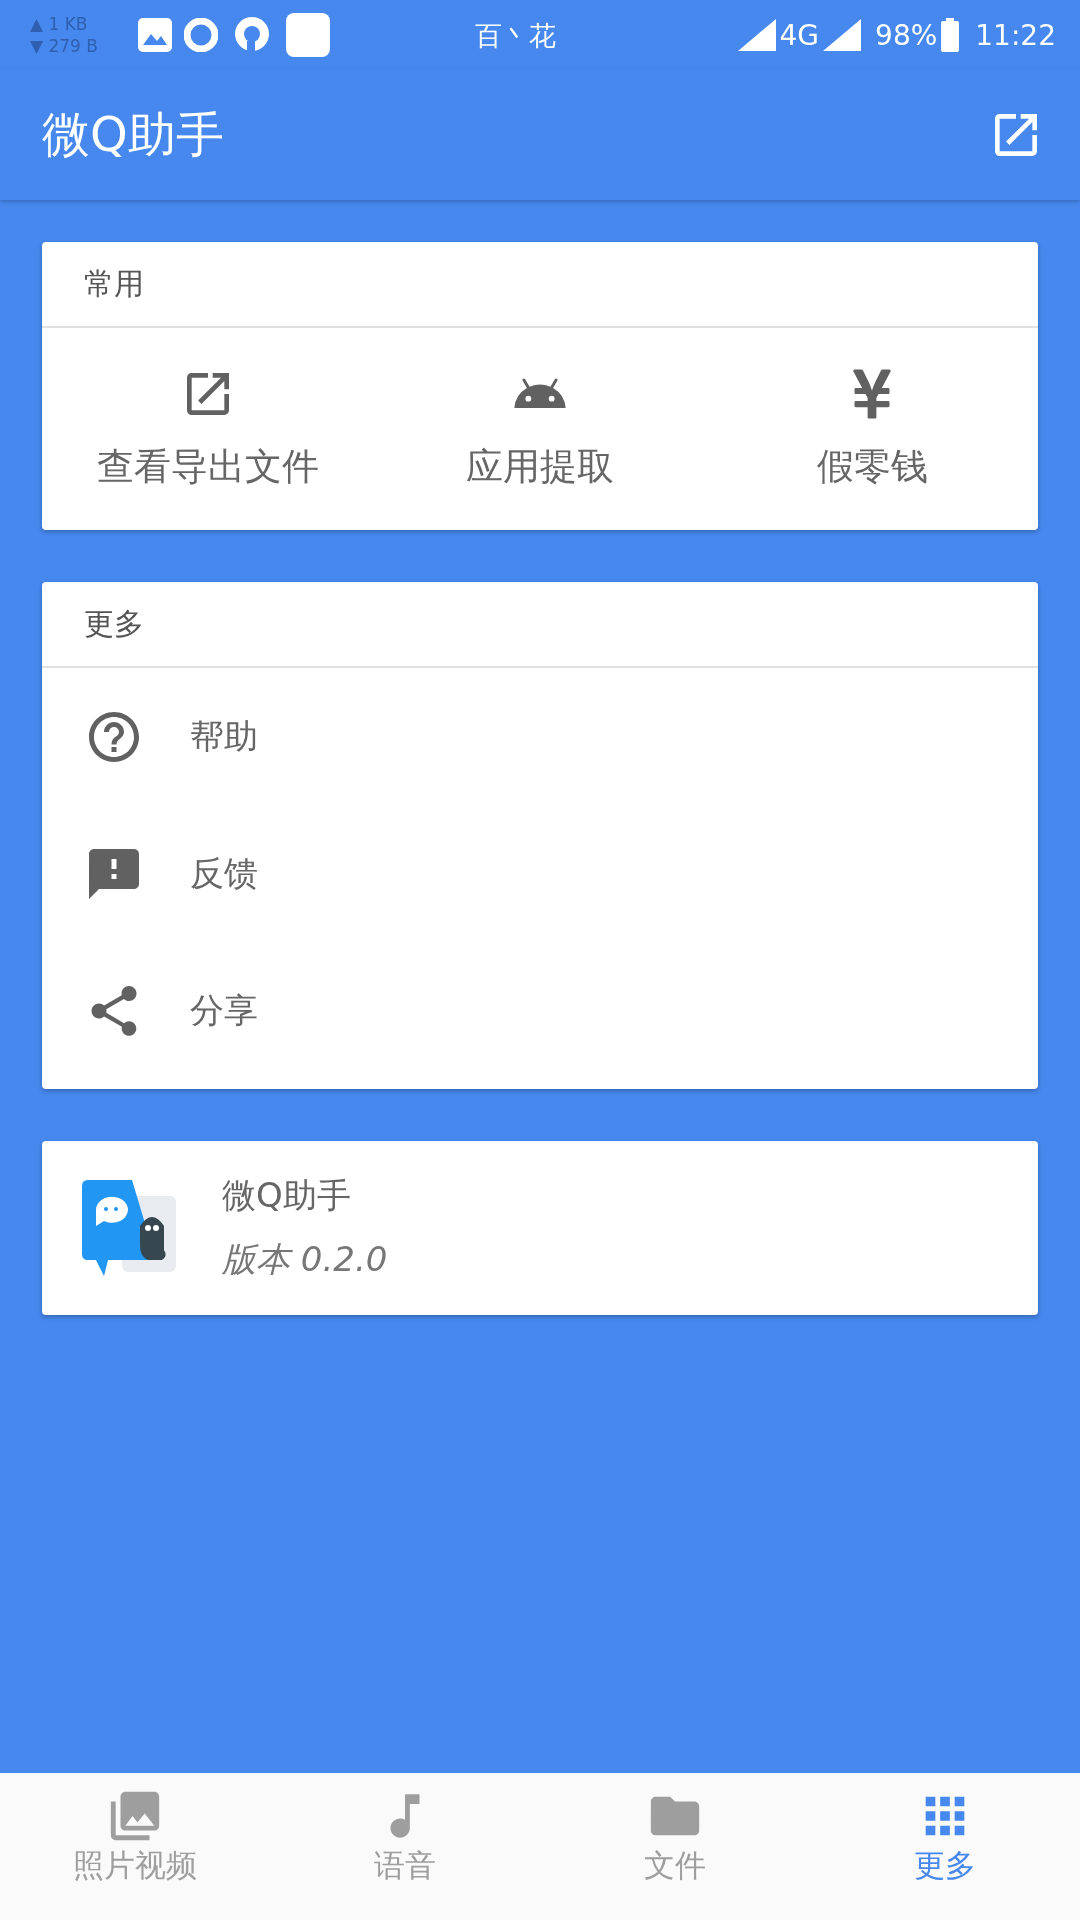 This screenshot has height=1920, width=1080. Describe the element at coordinates (540, 1010) in the screenshot. I see `menu-item: 分享` at that location.